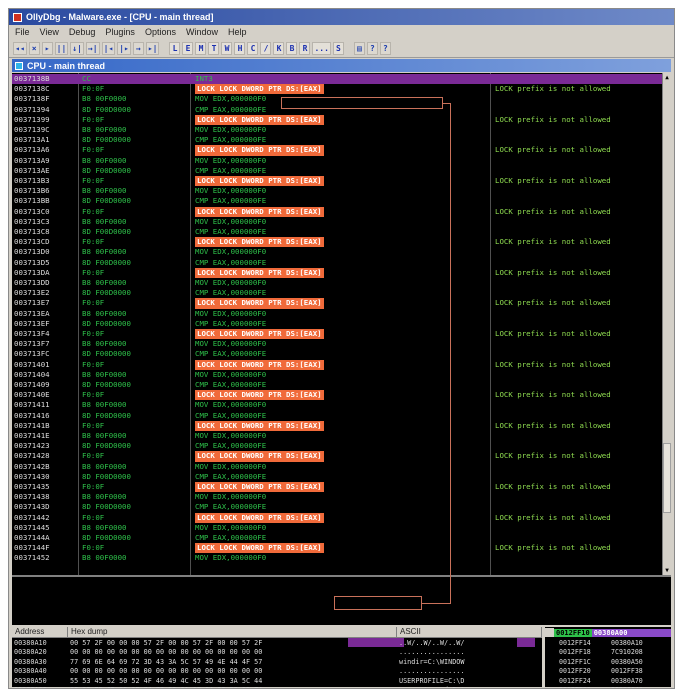 The height and width of the screenshot is (689, 683). I want to click on disassembly-row: 003713D0 B8 00F0000 MOV EDX,000000F0, so click(337, 252).